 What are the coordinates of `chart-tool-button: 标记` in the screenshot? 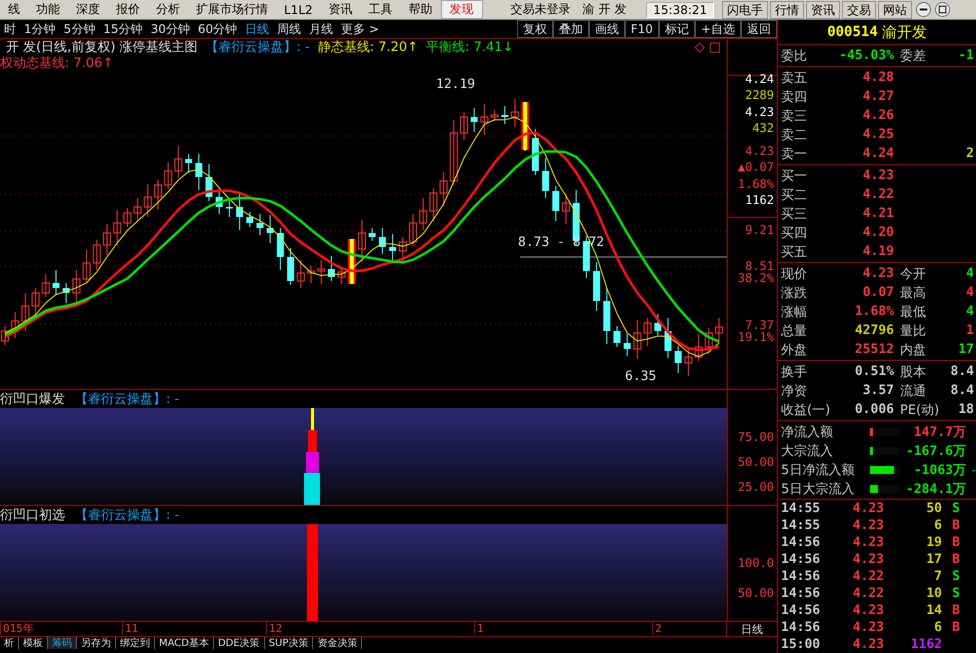 It's located at (676, 29).